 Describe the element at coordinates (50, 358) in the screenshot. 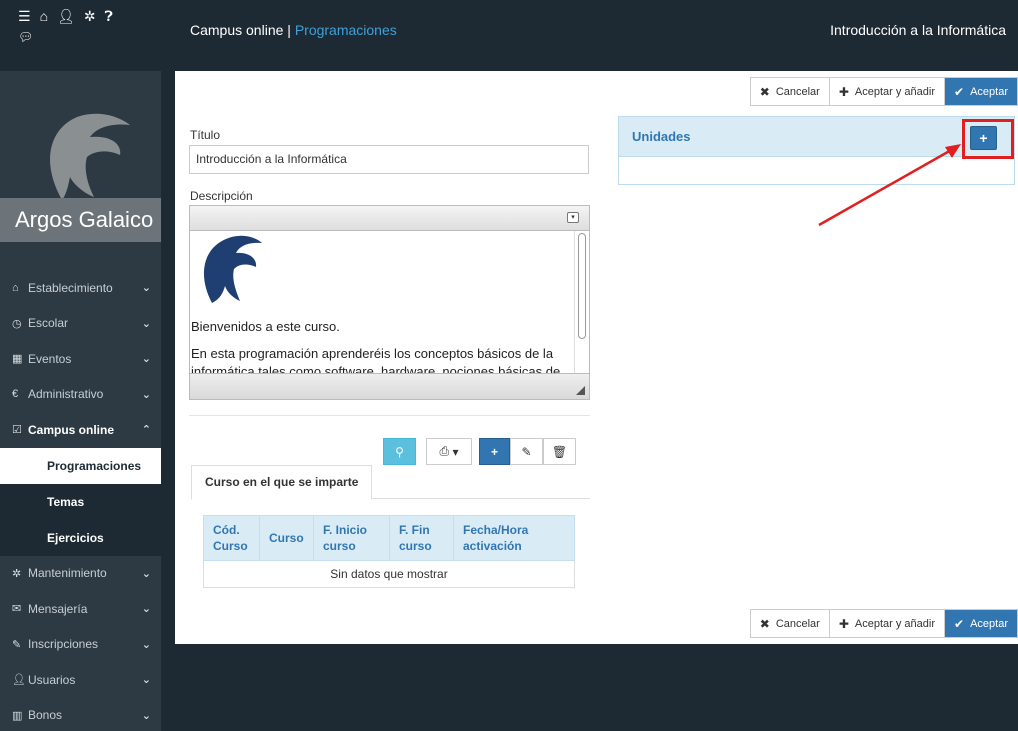

I see `sidebar-item-label: Eventos` at that location.